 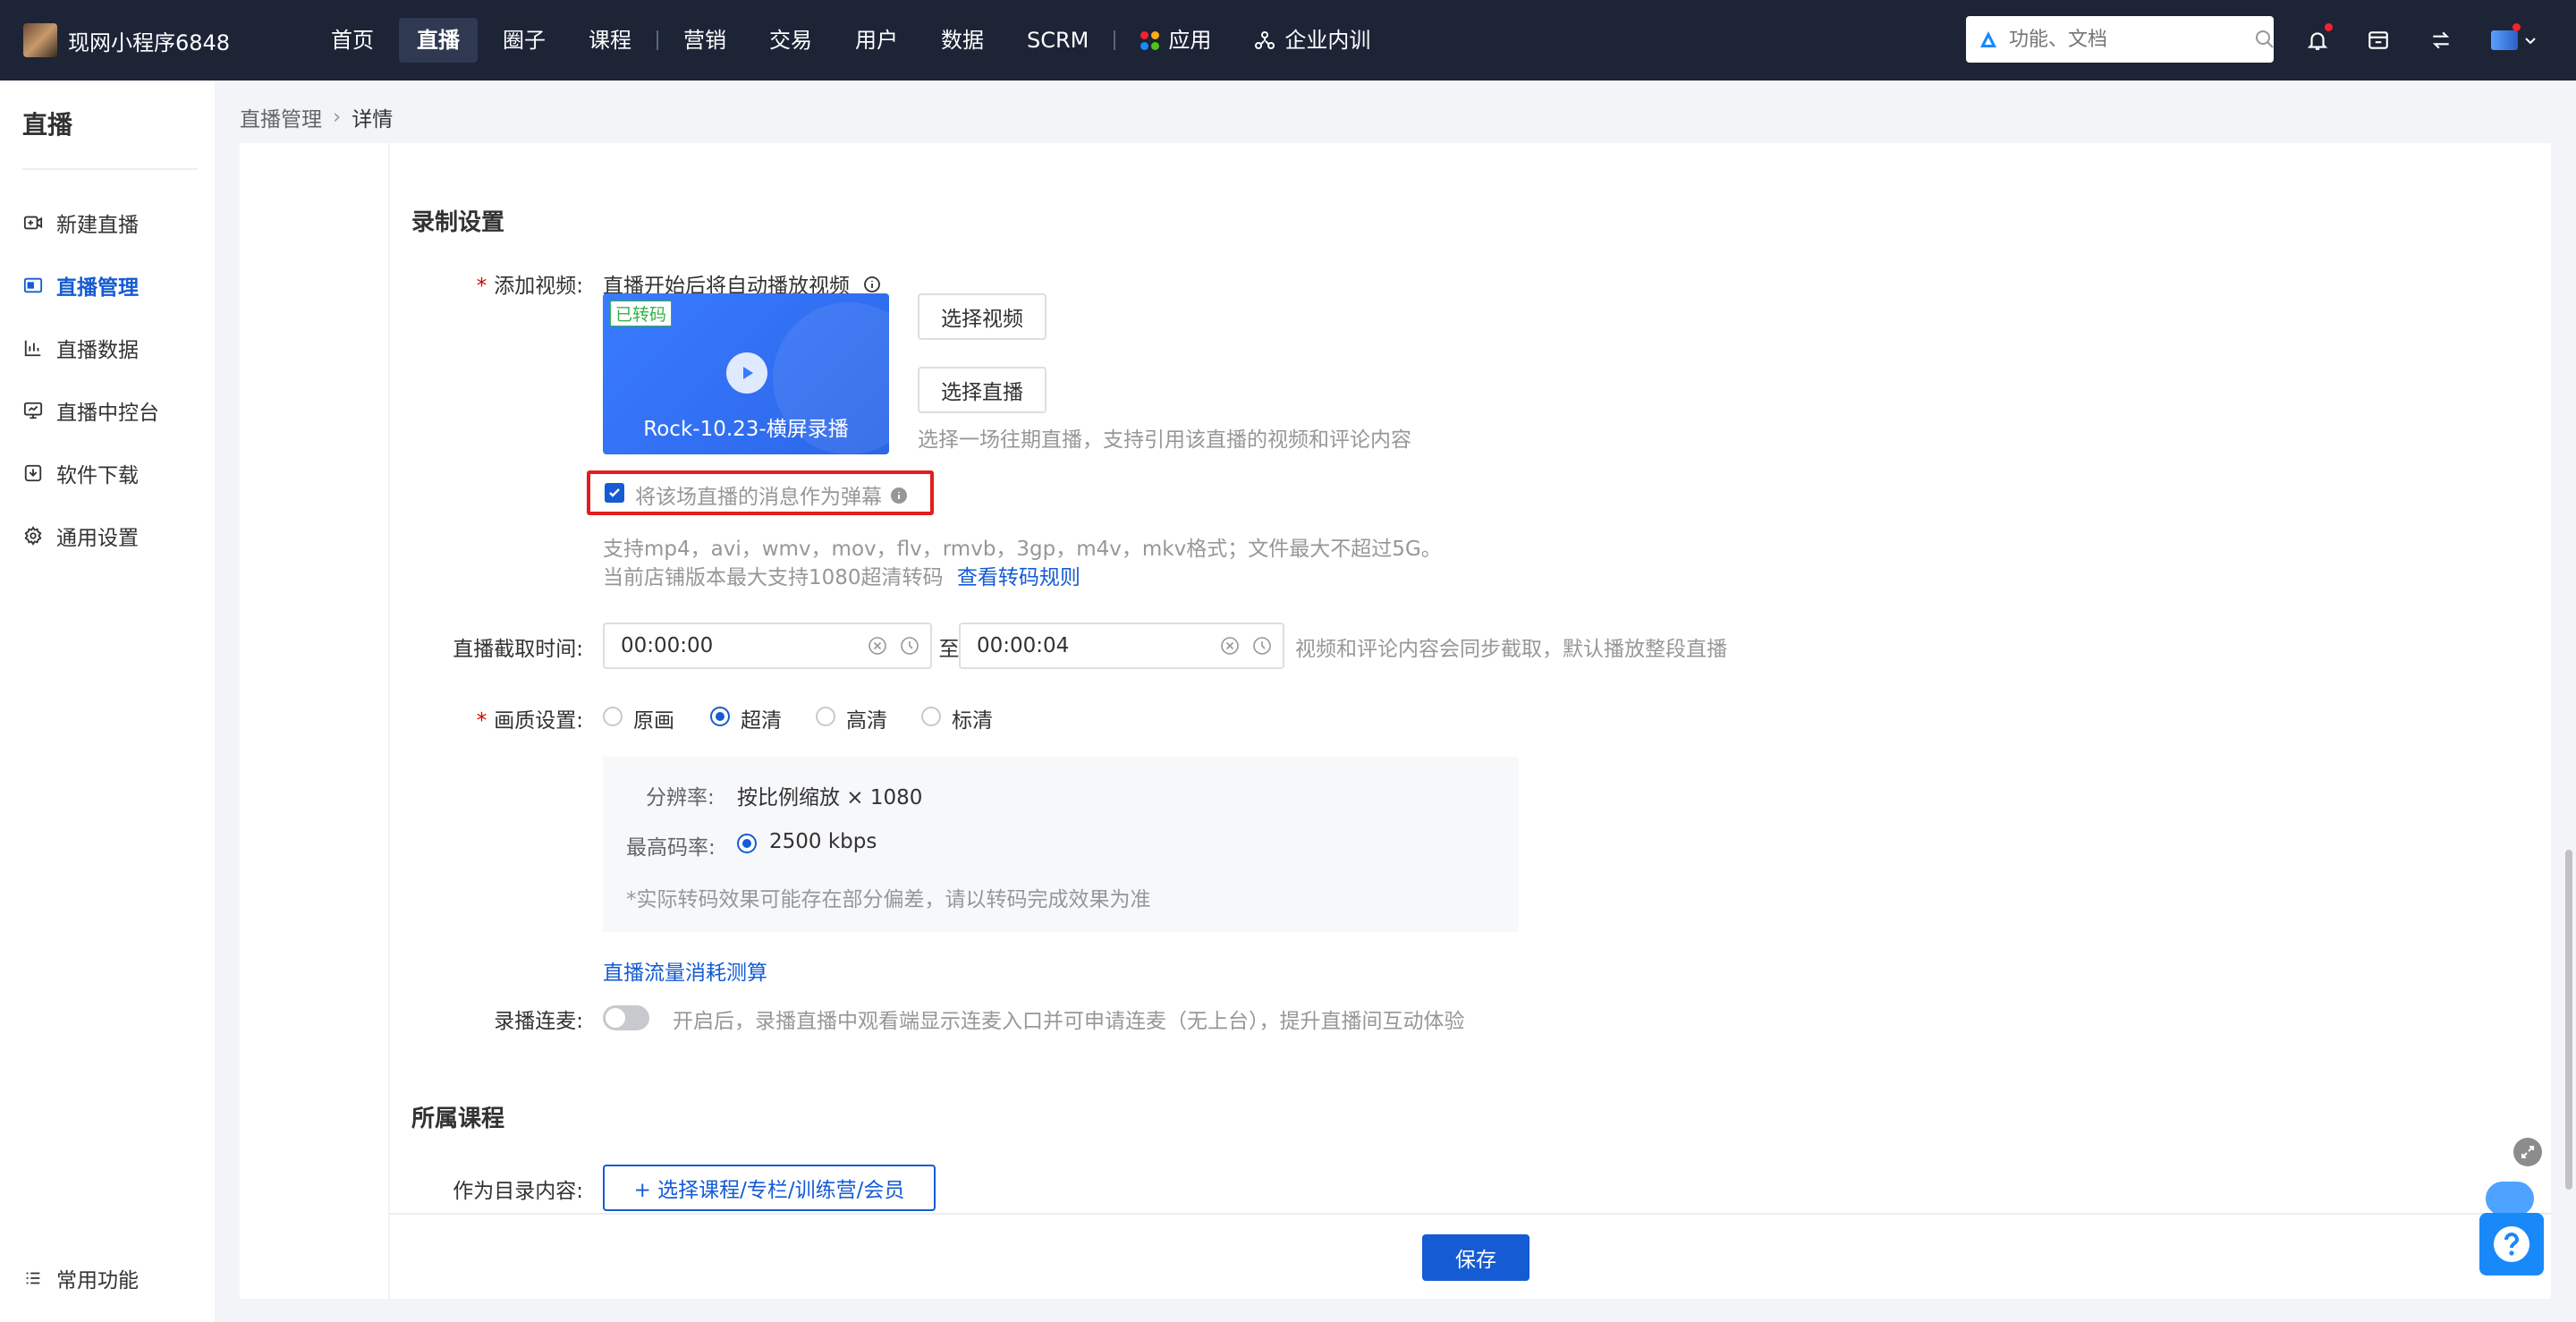 I want to click on help-button, so click(x=2511, y=1244).